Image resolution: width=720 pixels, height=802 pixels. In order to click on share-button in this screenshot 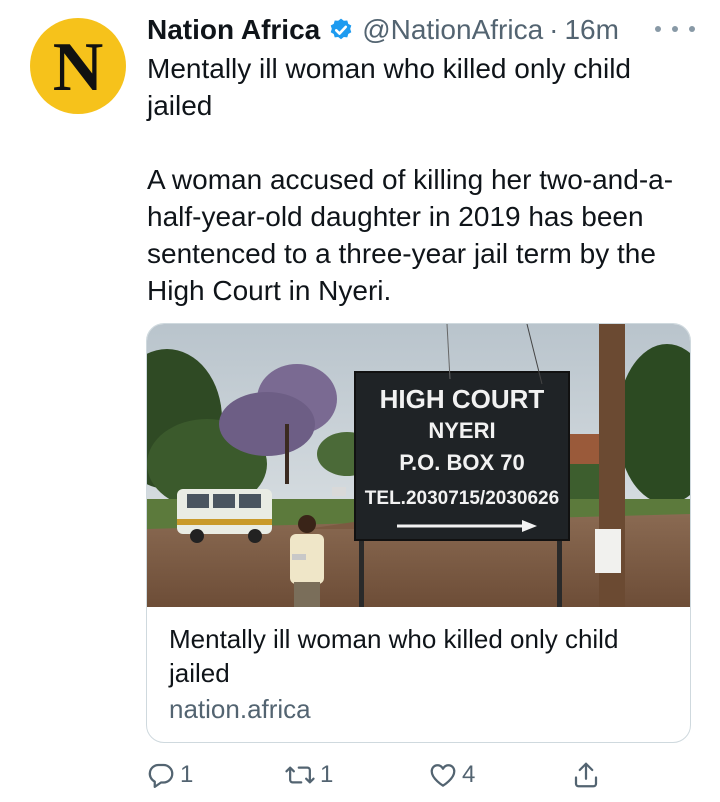, I will do `click(586, 775)`.